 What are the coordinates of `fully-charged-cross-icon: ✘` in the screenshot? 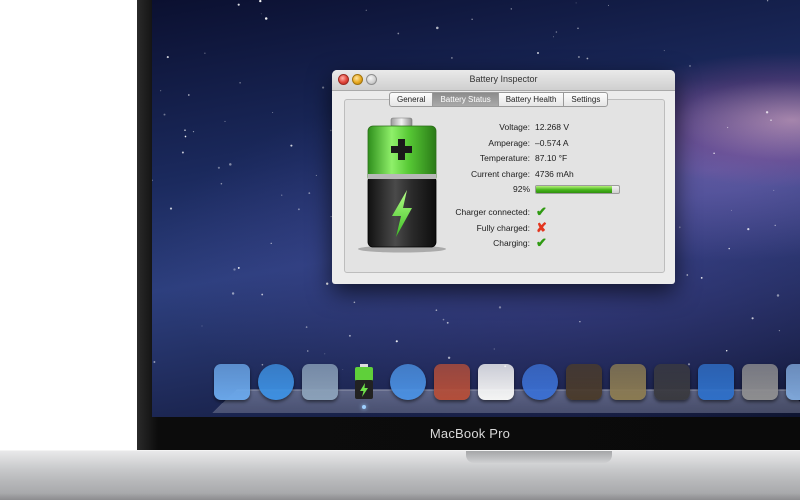 It's located at (541, 227).